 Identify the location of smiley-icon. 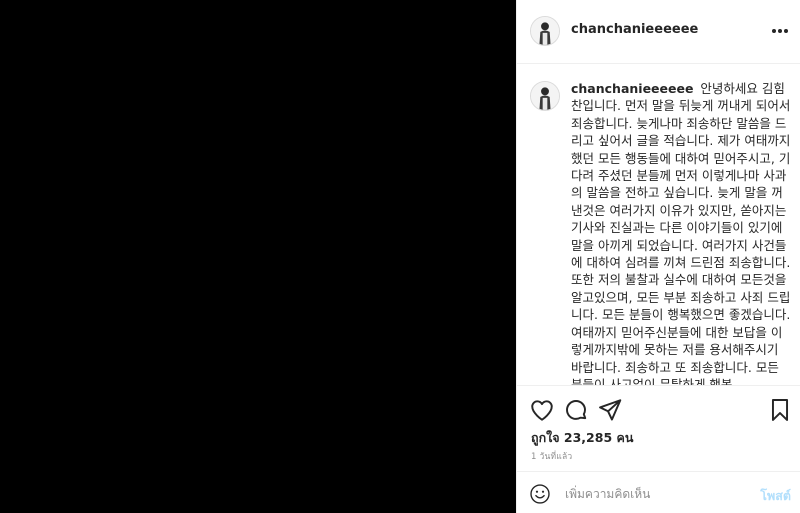
(540, 494).